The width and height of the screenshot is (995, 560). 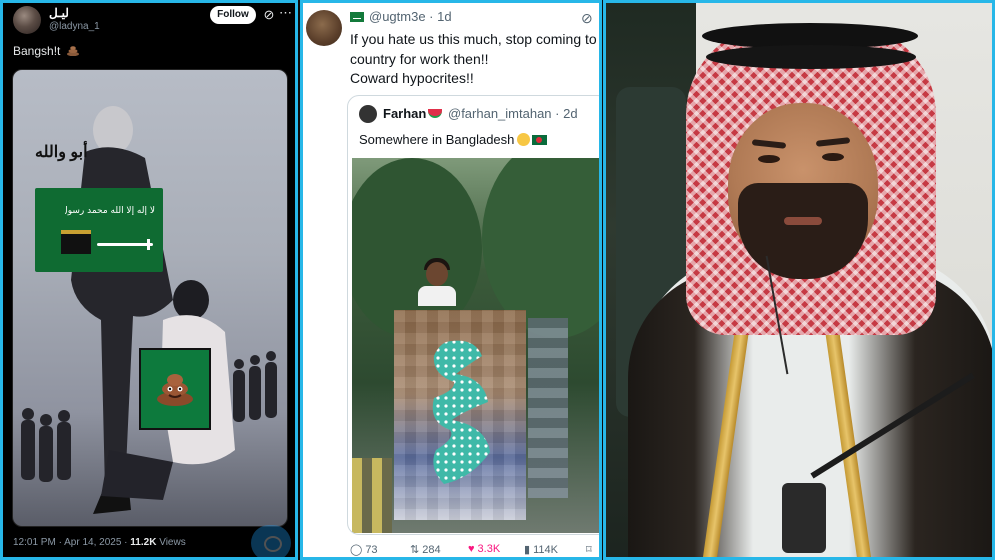 I want to click on tweet-meta: 12:01 PM · Apr 14, 2025 · 11.2K Views, so click(x=99, y=542).